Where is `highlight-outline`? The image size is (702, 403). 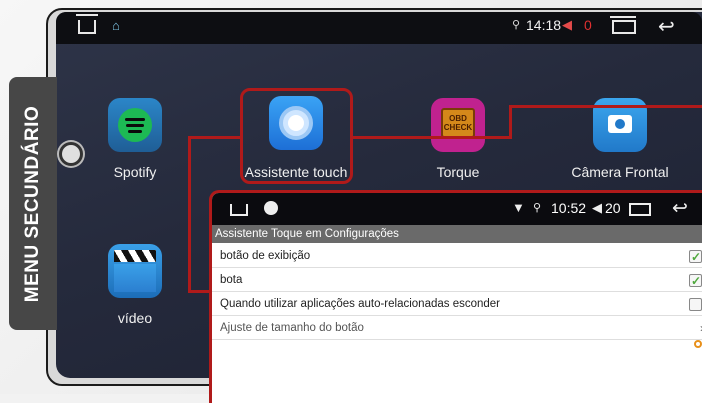 highlight-outline is located at coordinates (296, 136).